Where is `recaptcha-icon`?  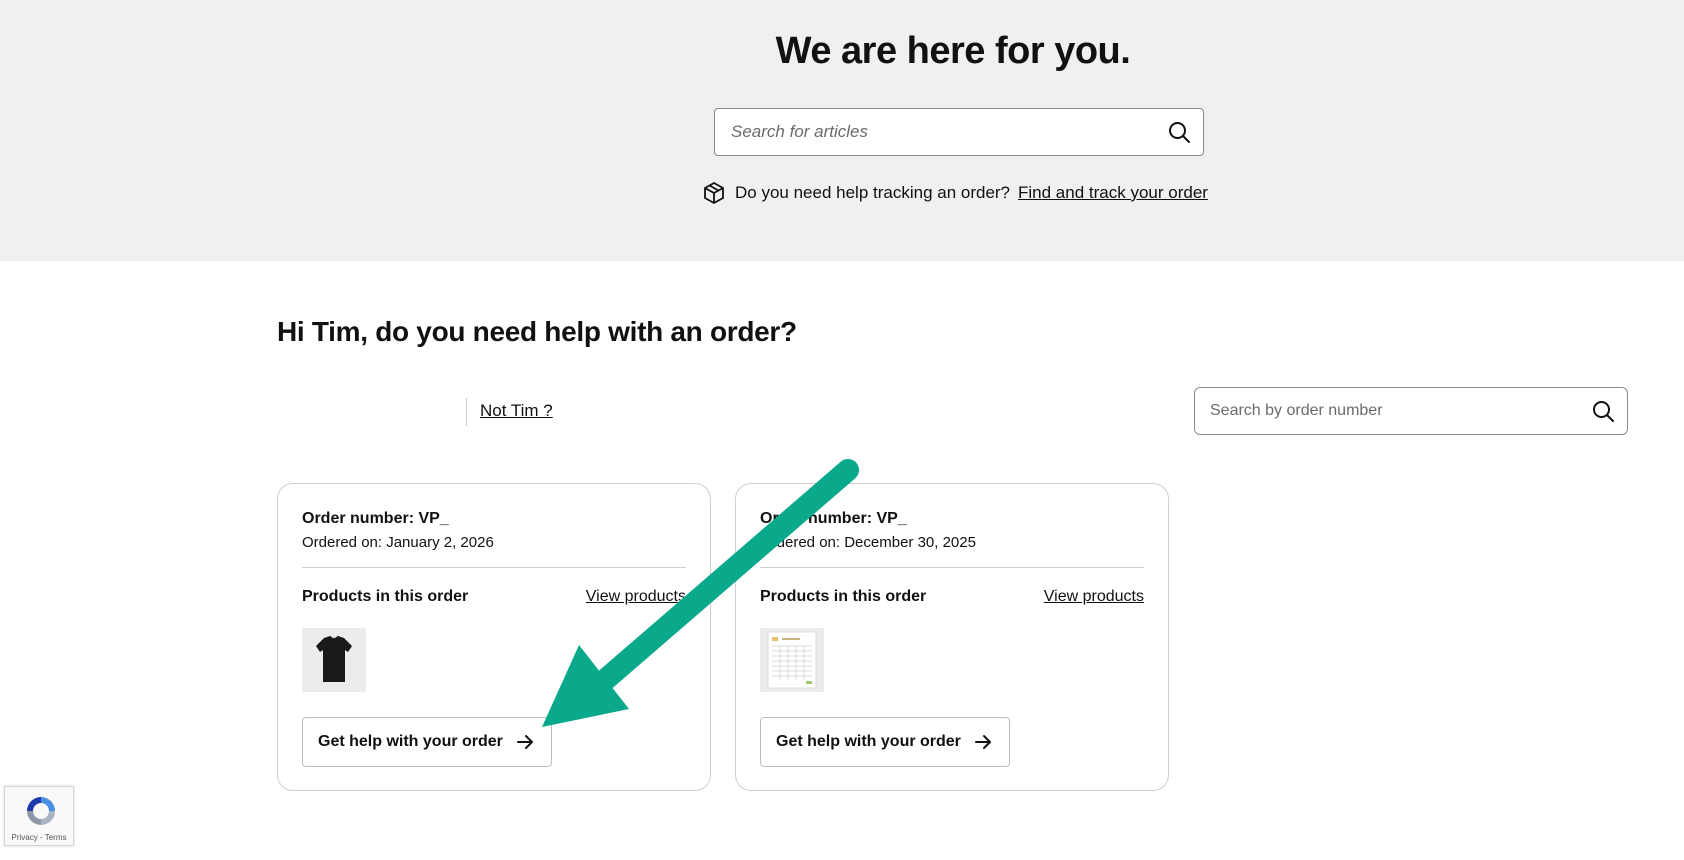
recaptcha-icon is located at coordinates (41, 811).